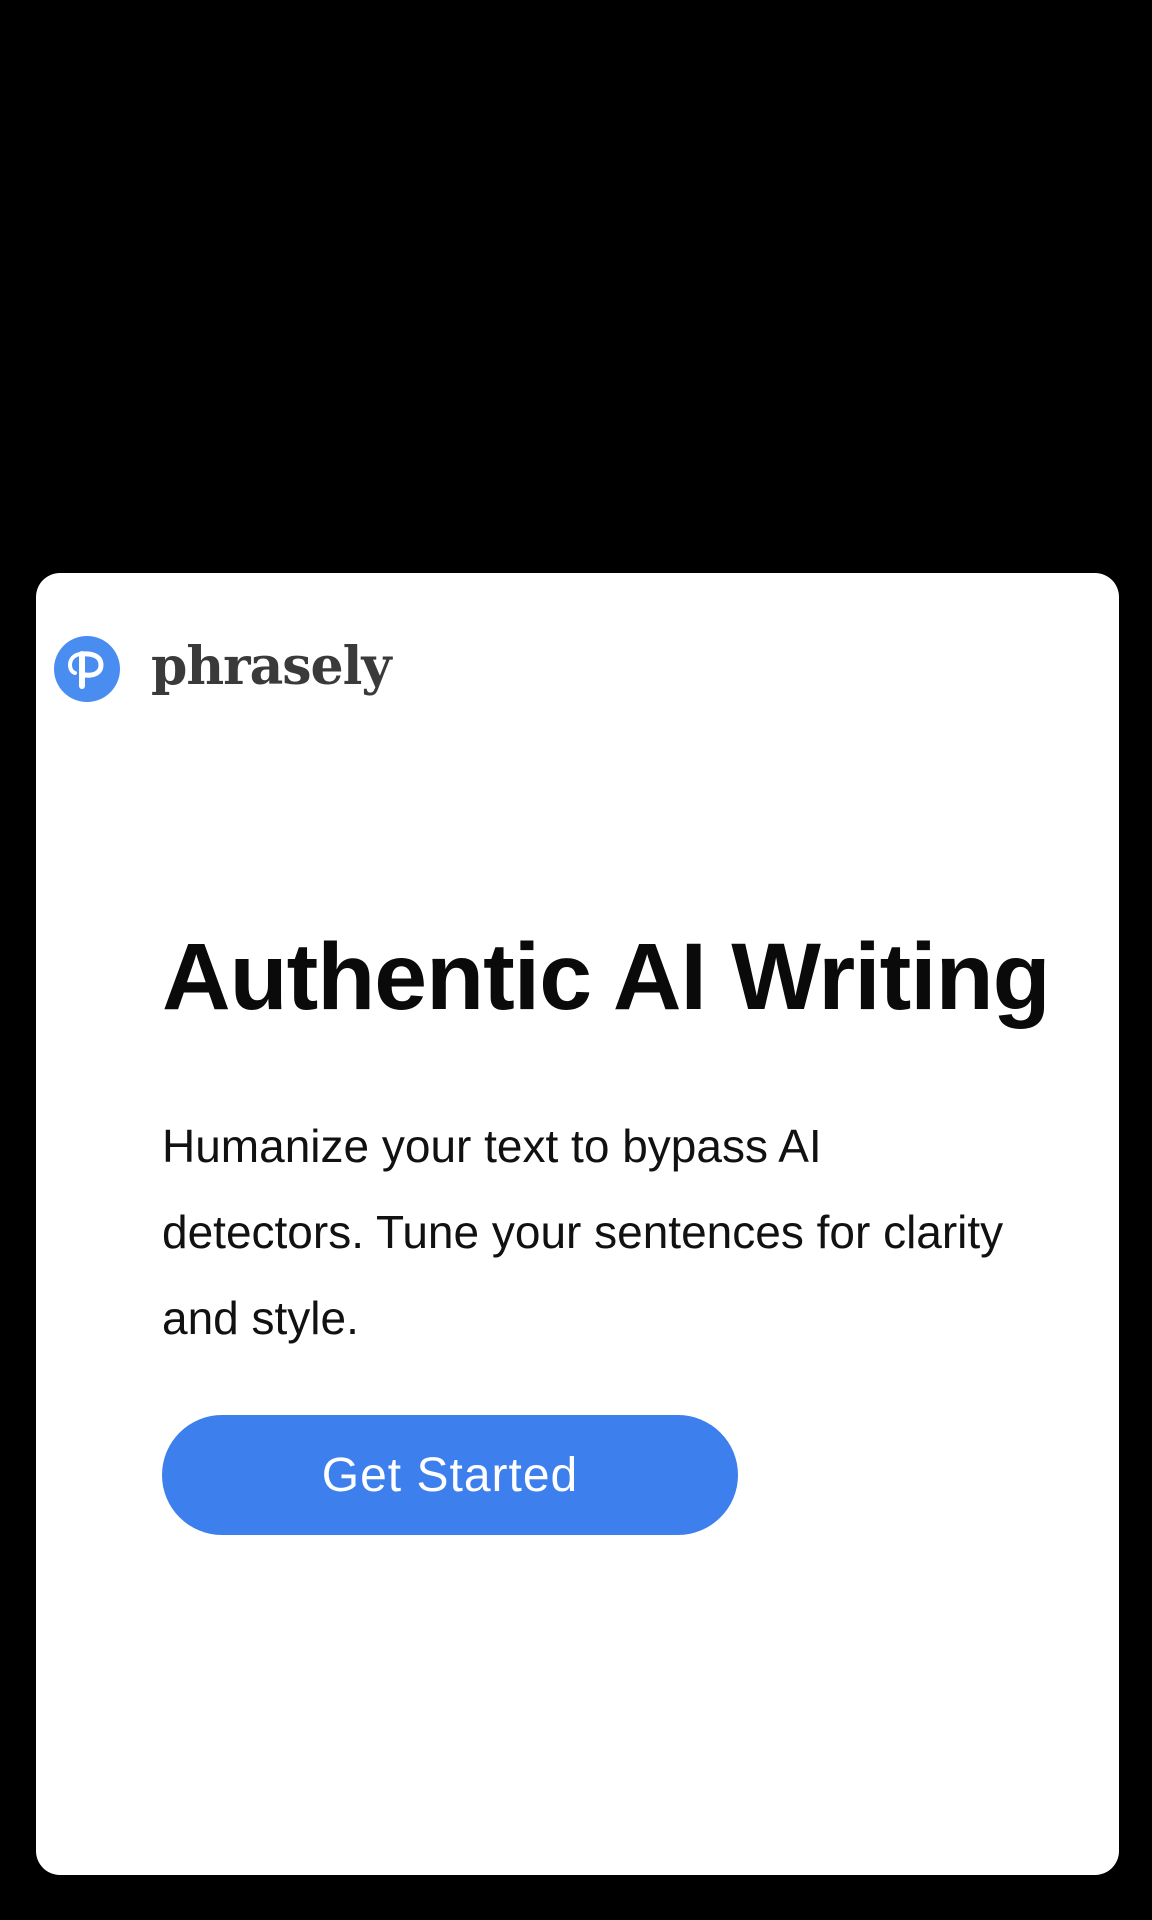 This screenshot has width=1152, height=1920. Describe the element at coordinates (606, 977) in the screenshot. I see `headline: Authentic AI Writing` at that location.